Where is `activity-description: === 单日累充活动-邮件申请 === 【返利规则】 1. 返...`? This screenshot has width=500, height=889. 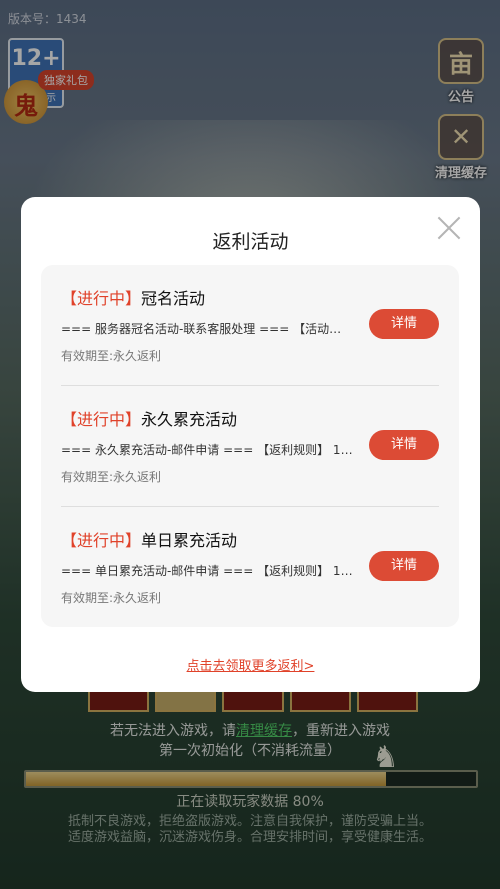
activity-description: === 单日累充活动-邮件申请 === 【返利规则】 1. 返... is located at coordinates (207, 571).